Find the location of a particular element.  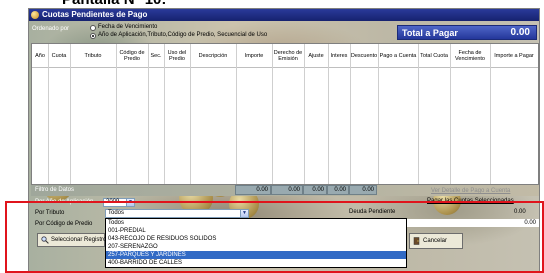

radio-fecha-vencimiento-label: Fecha de Vencimiento is located at coordinates (127, 27).